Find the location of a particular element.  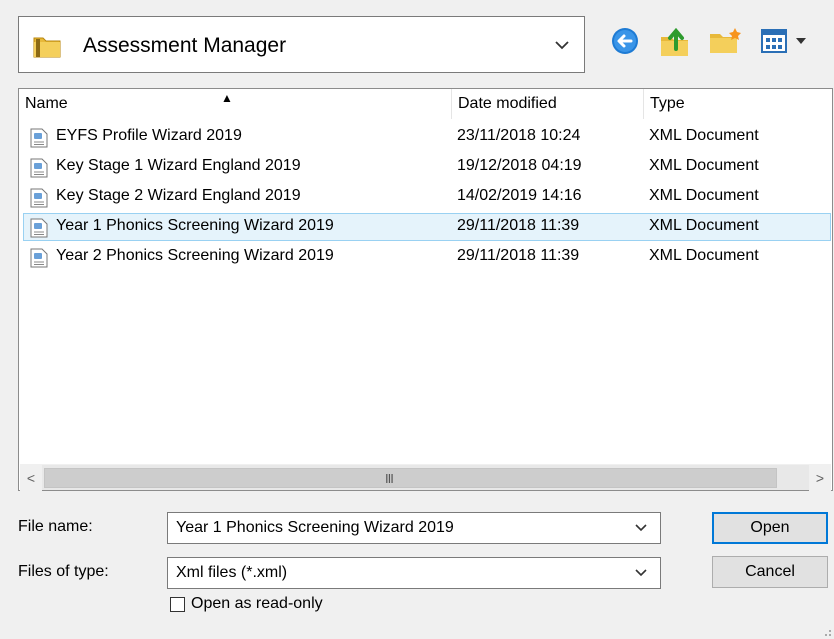

file-type-combo: Xml files (*.xml) is located at coordinates (414, 573).